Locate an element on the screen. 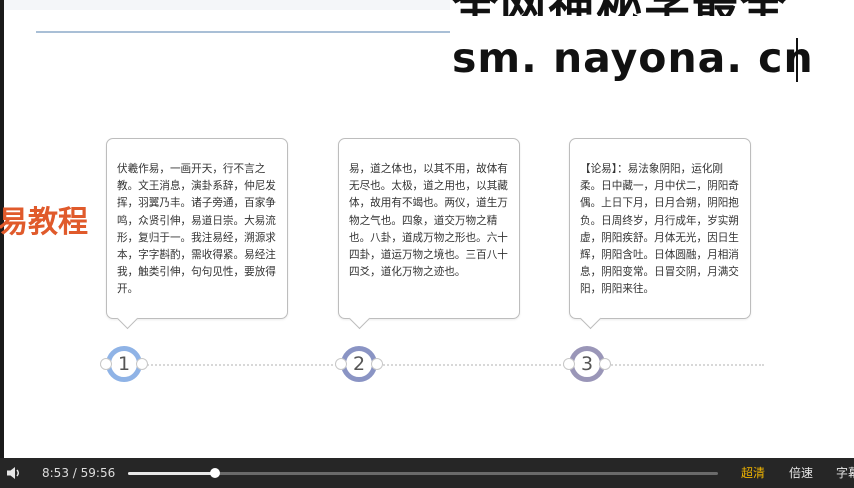 This screenshot has height=488, width=854. progress-fill is located at coordinates (172, 473).